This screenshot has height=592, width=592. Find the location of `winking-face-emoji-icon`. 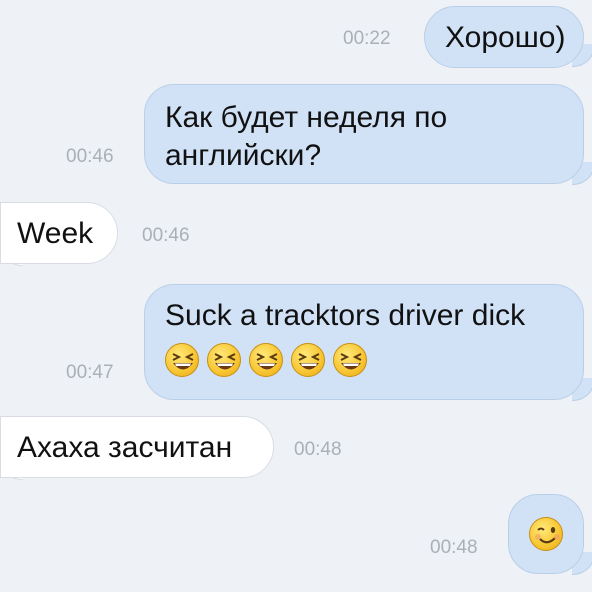

winking-face-emoji-icon is located at coordinates (546, 534).